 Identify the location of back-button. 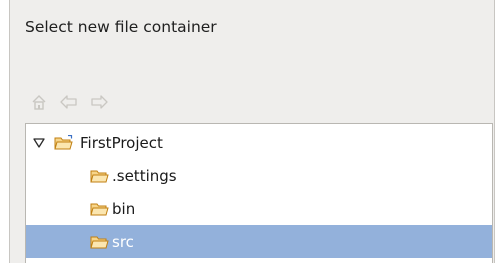
(69, 102).